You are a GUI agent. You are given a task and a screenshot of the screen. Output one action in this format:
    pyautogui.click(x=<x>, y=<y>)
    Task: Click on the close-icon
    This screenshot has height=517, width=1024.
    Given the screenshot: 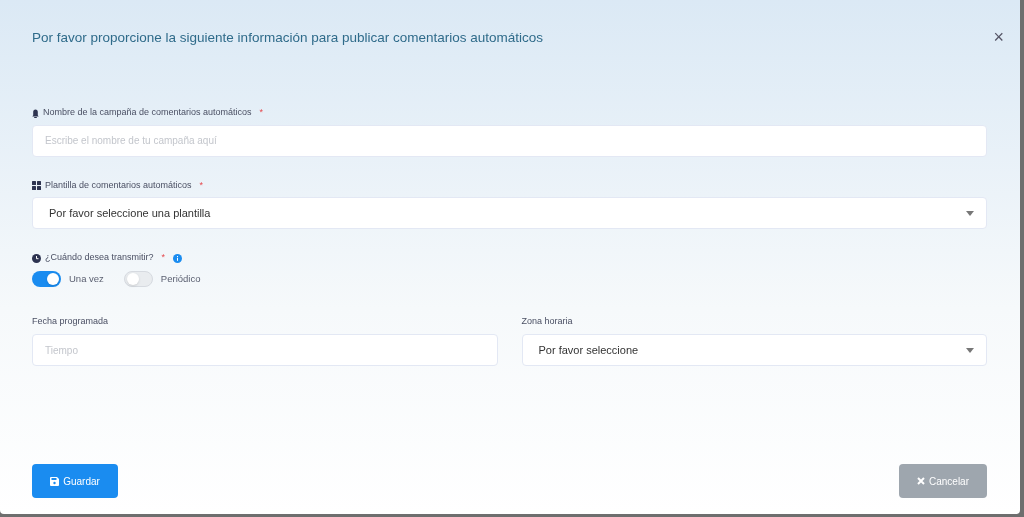 What is the action you would take?
    pyautogui.click(x=921, y=481)
    